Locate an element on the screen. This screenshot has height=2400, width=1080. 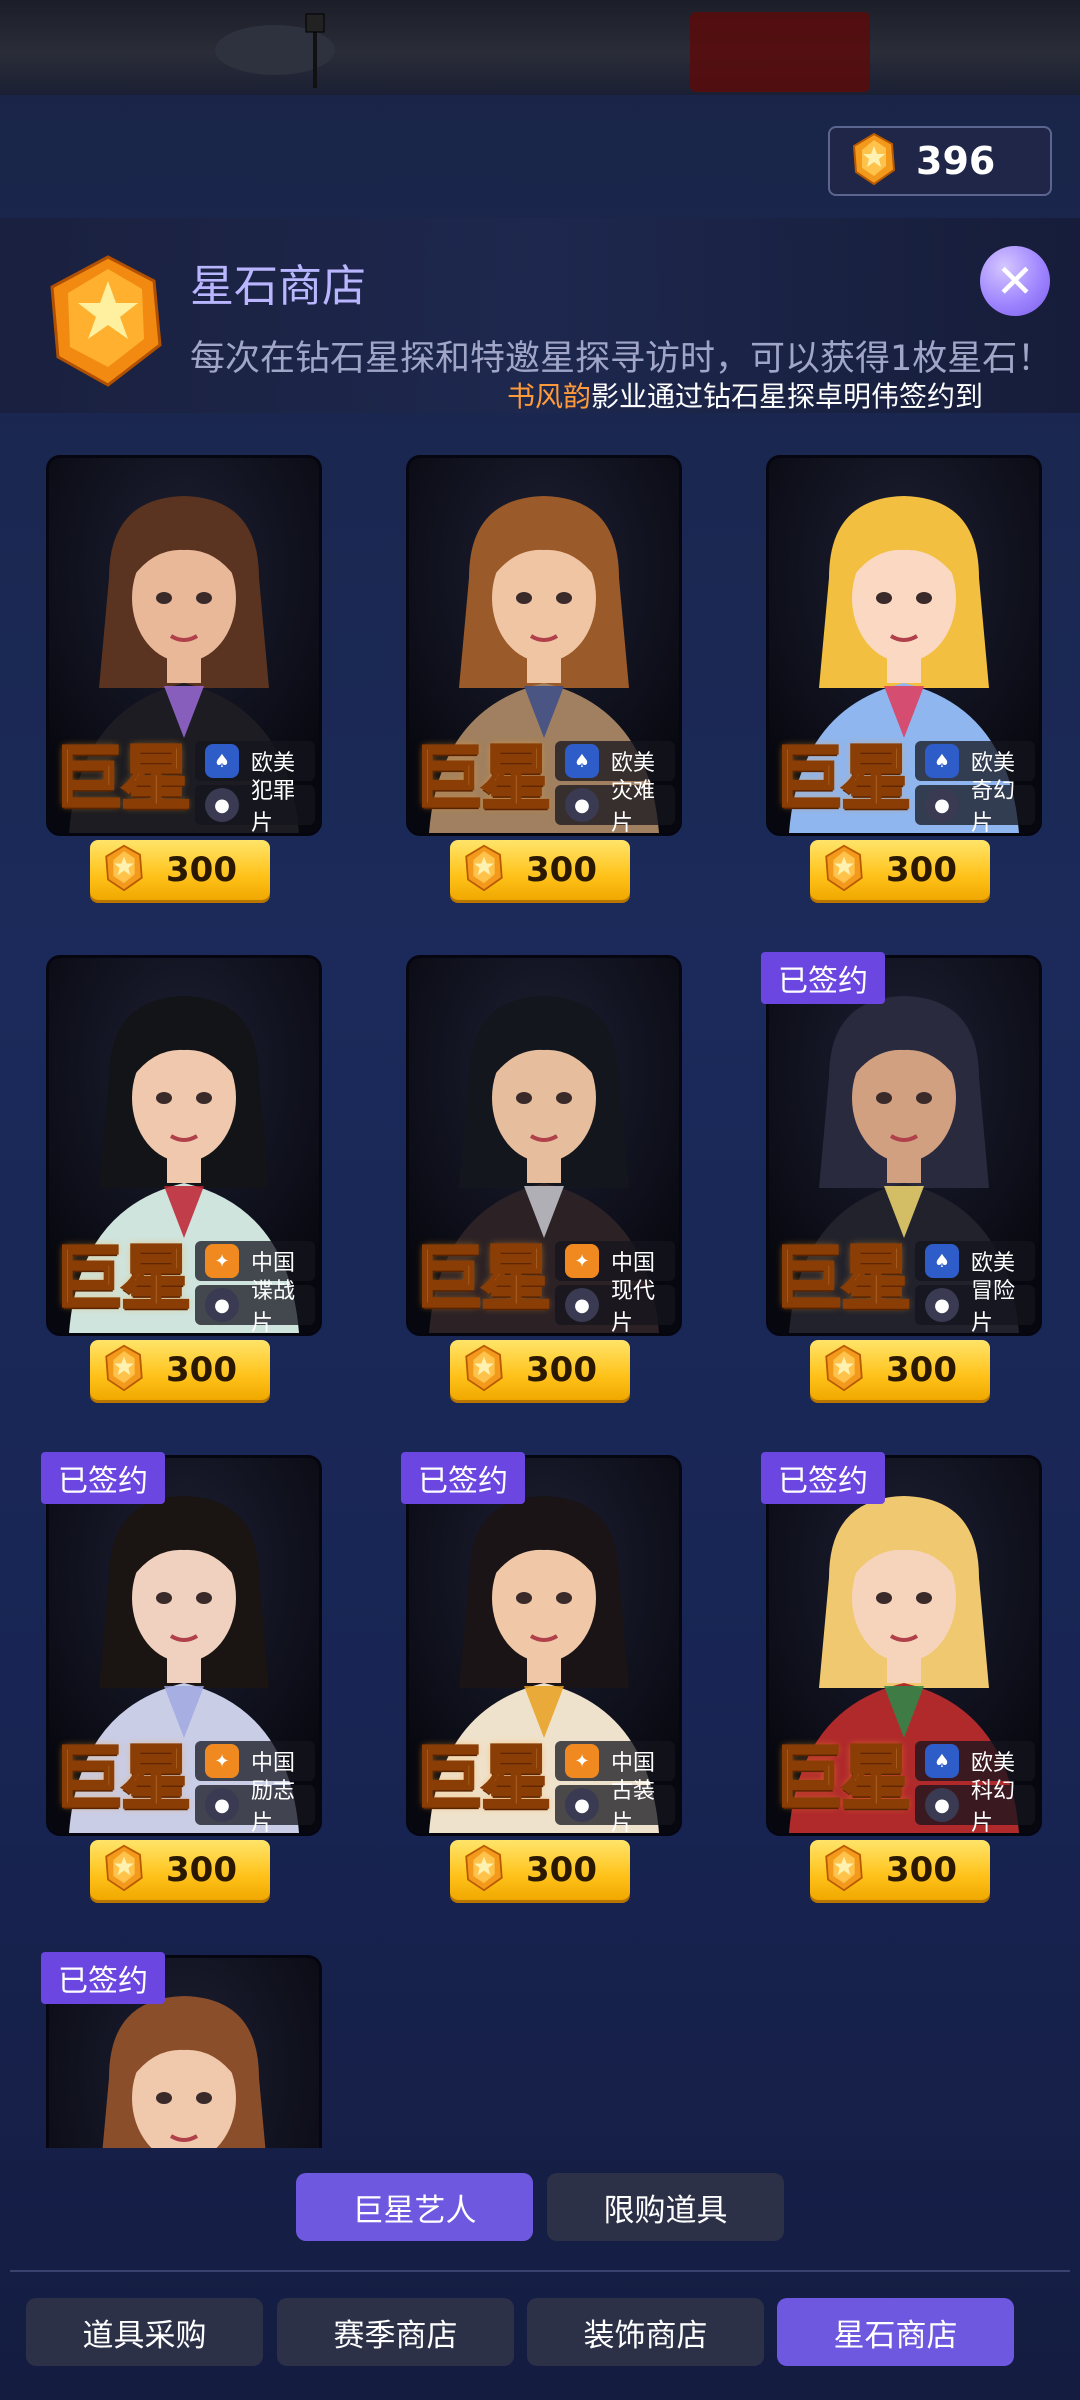
star-stone-balance: 396 is located at coordinates (940, 161).